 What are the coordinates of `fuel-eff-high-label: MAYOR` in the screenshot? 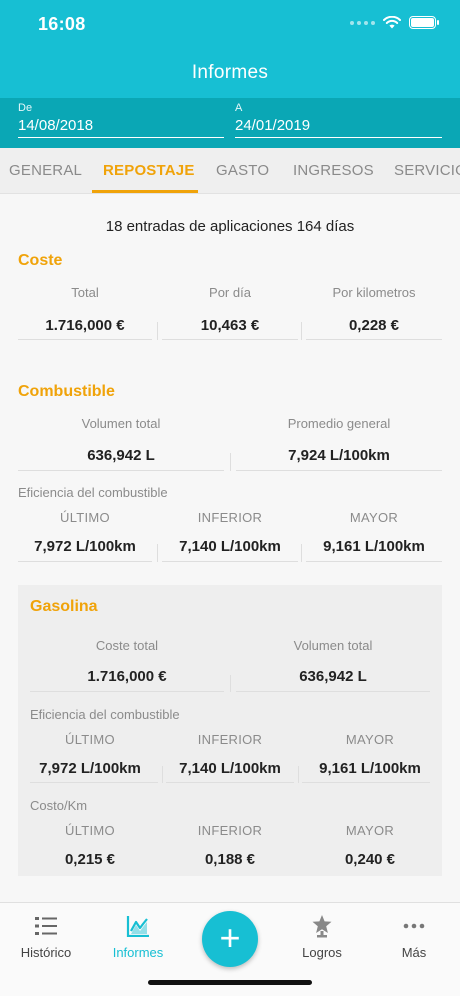 It's located at (374, 517).